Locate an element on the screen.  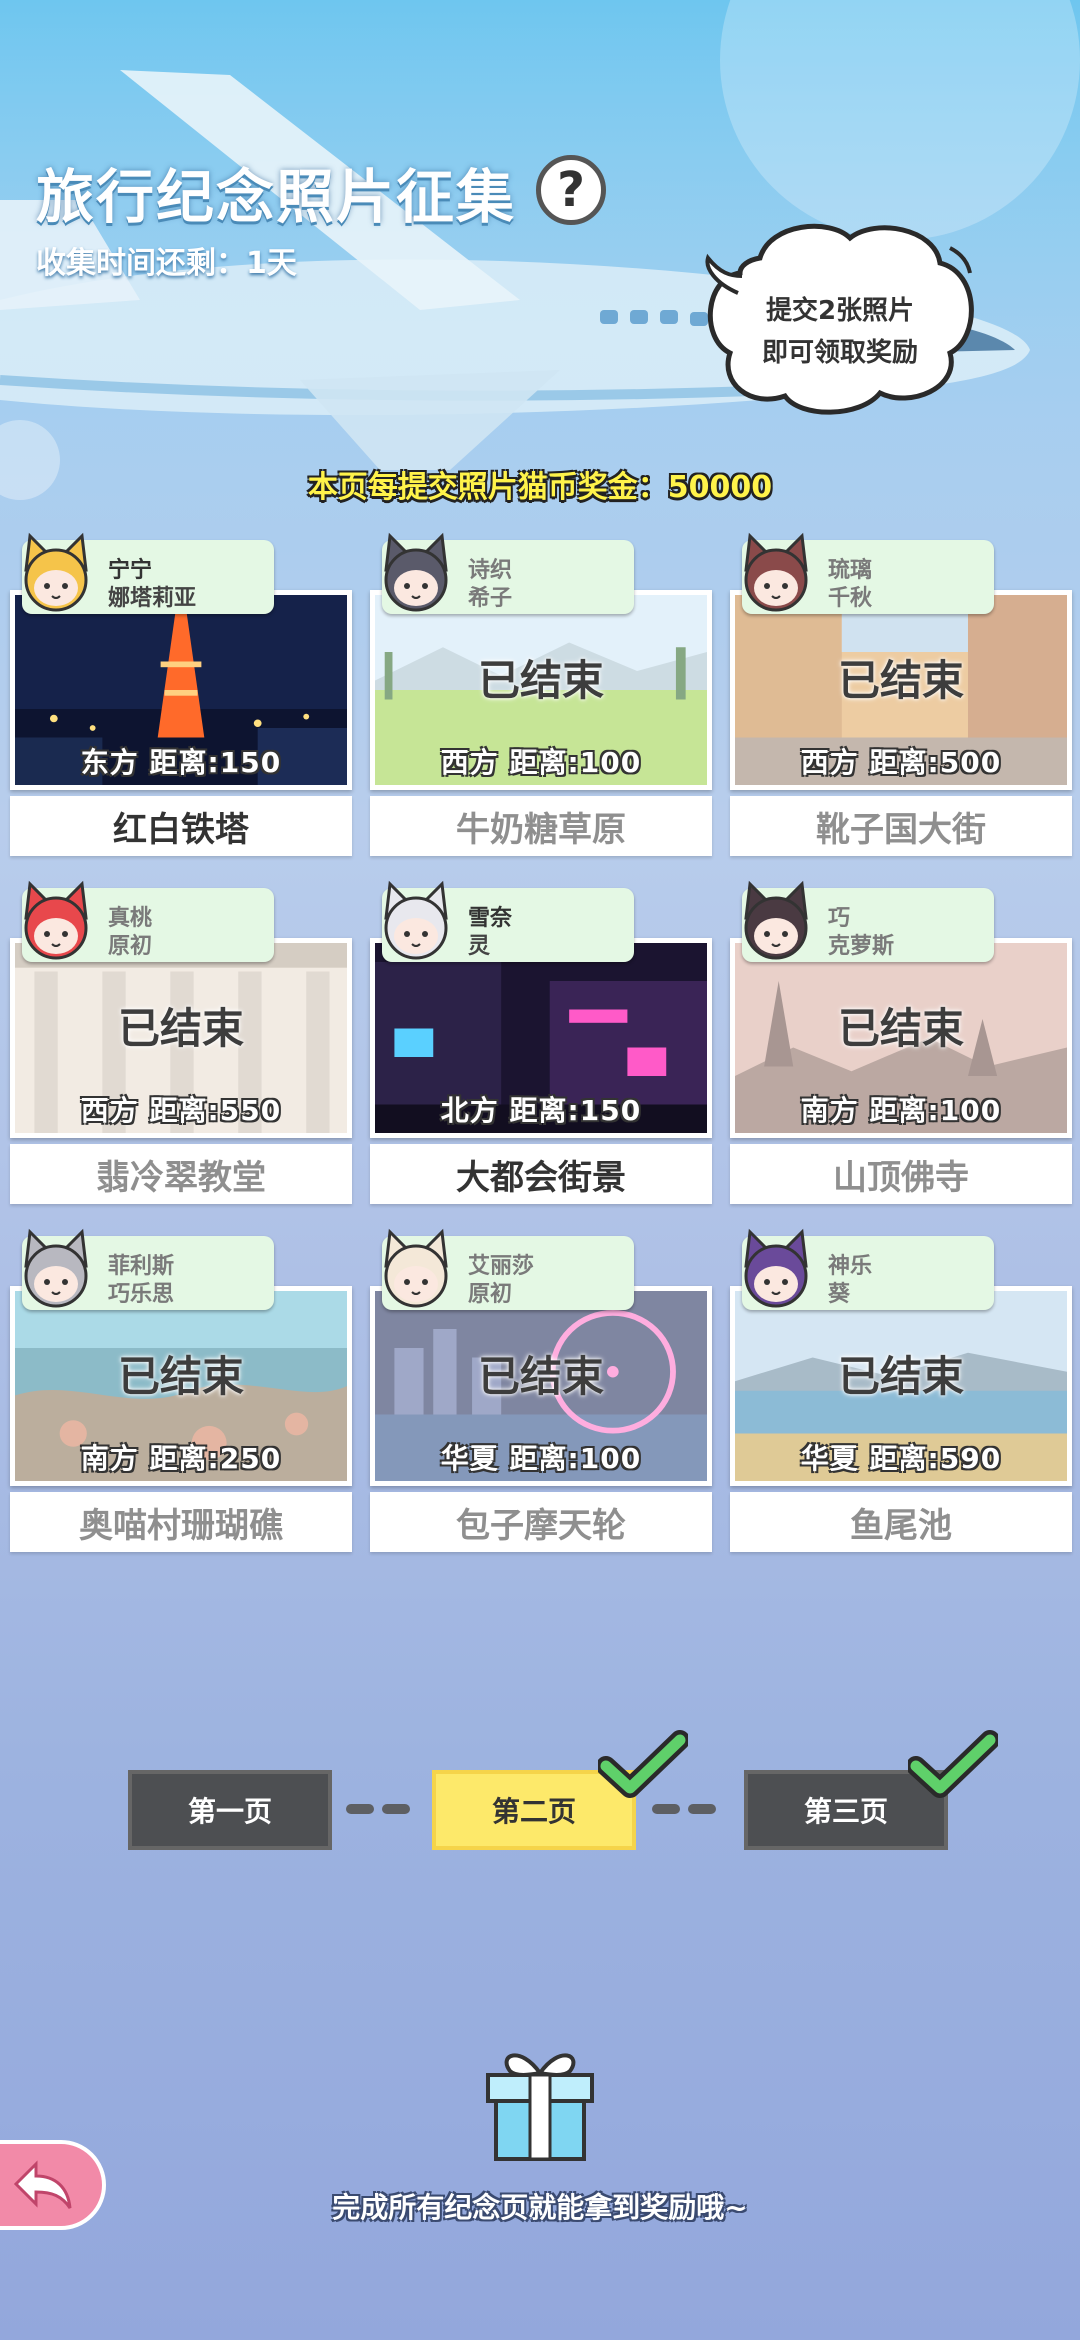
time-remaining: 收集时间还剩：1天 is located at coordinates (166, 263).